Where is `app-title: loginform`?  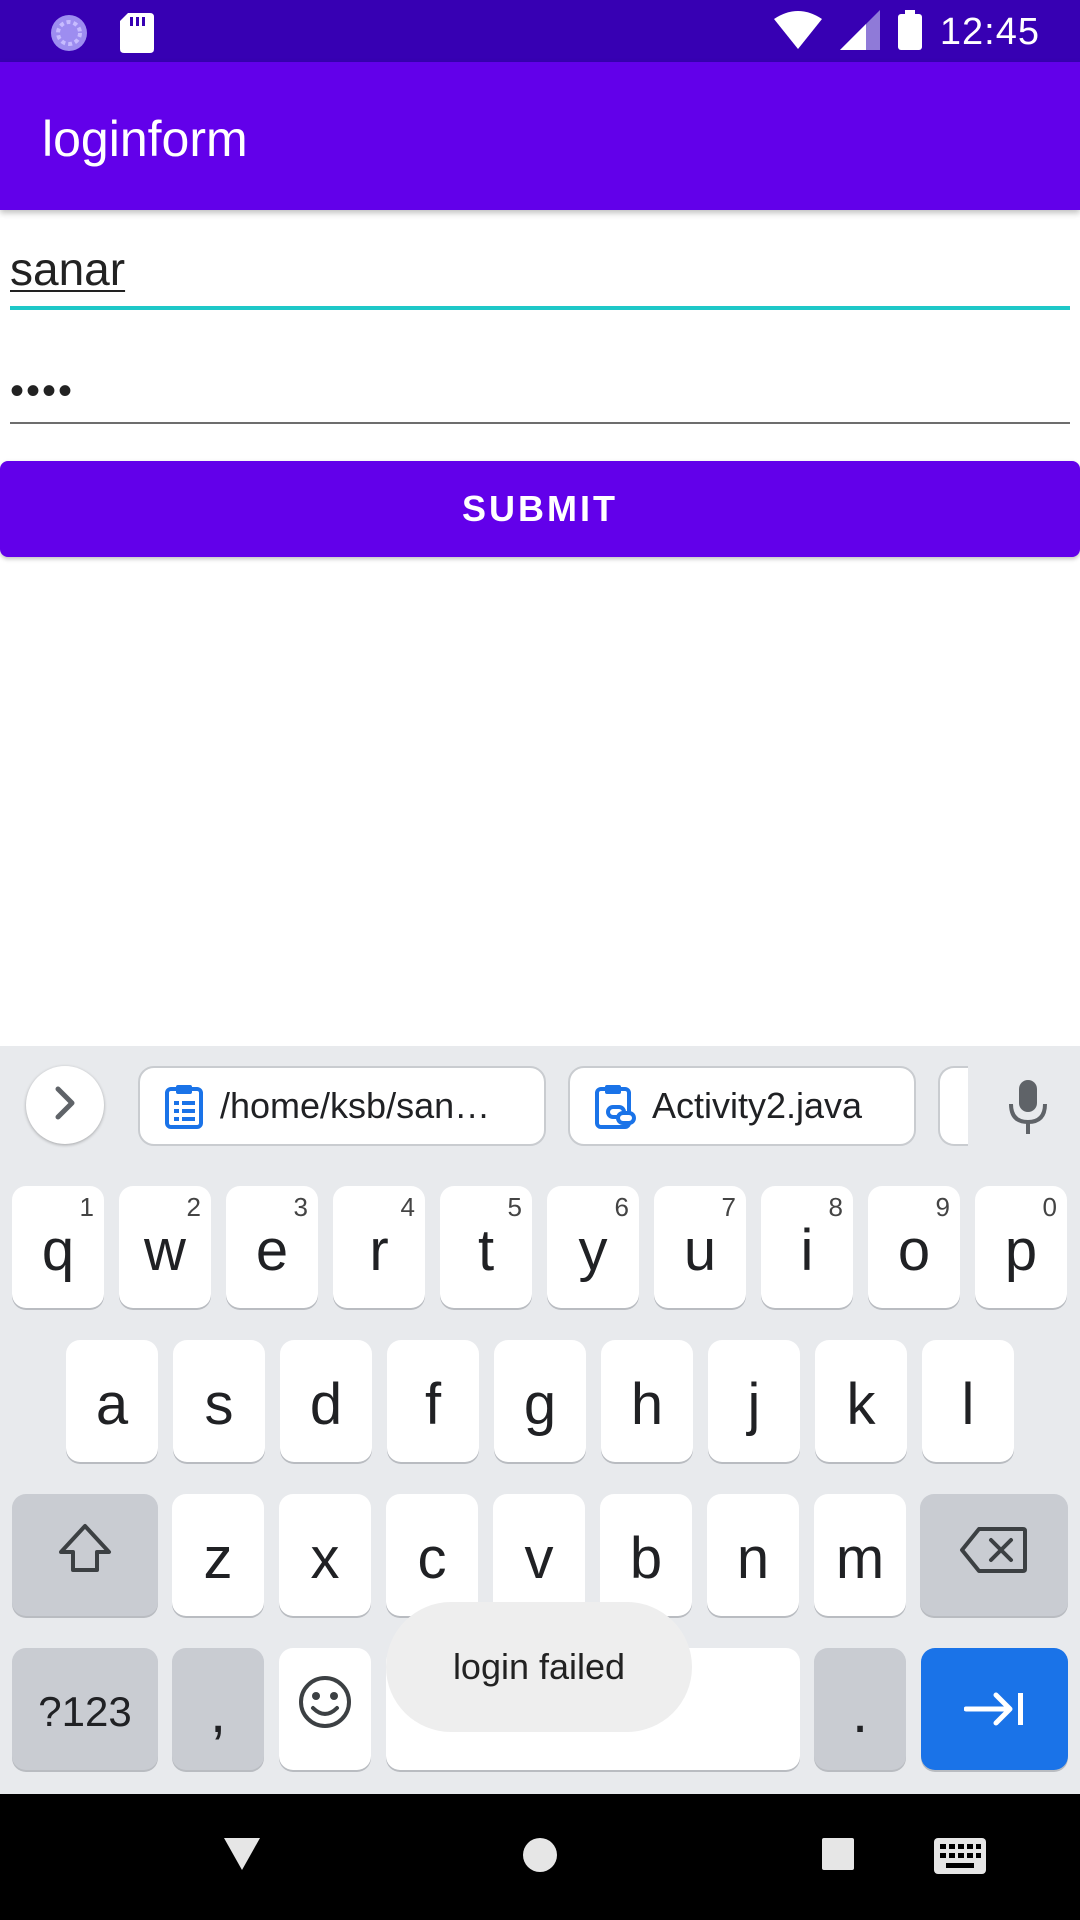 app-title: loginform is located at coordinates (145, 139).